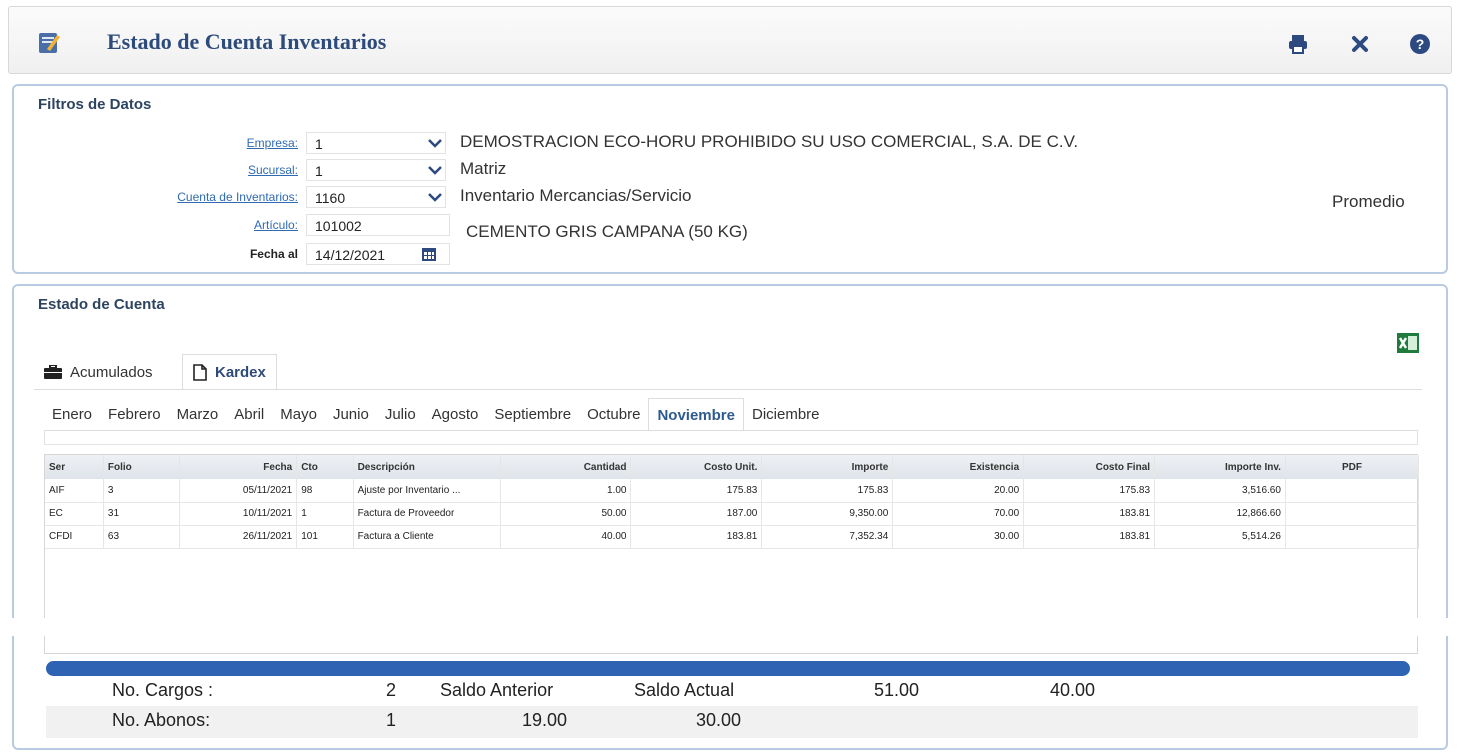 Image resolution: width=1460 pixels, height=754 pixels. Describe the element at coordinates (958, 537) in the screenshot. I see `table-cell: 30.00` at that location.